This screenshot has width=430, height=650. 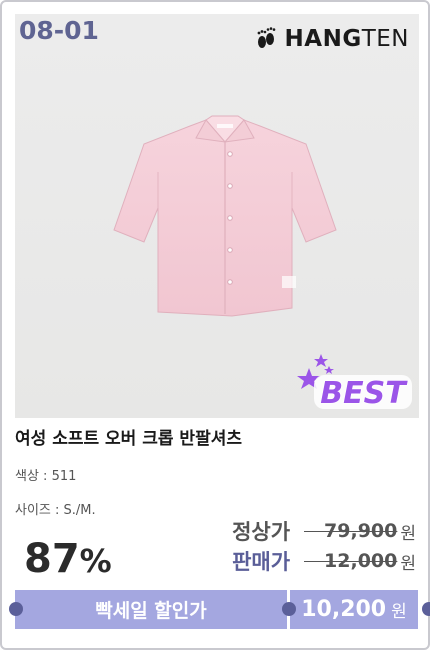 What do you see at coordinates (73, 510) in the screenshot?
I see `size-value: : S./M.` at bounding box center [73, 510].